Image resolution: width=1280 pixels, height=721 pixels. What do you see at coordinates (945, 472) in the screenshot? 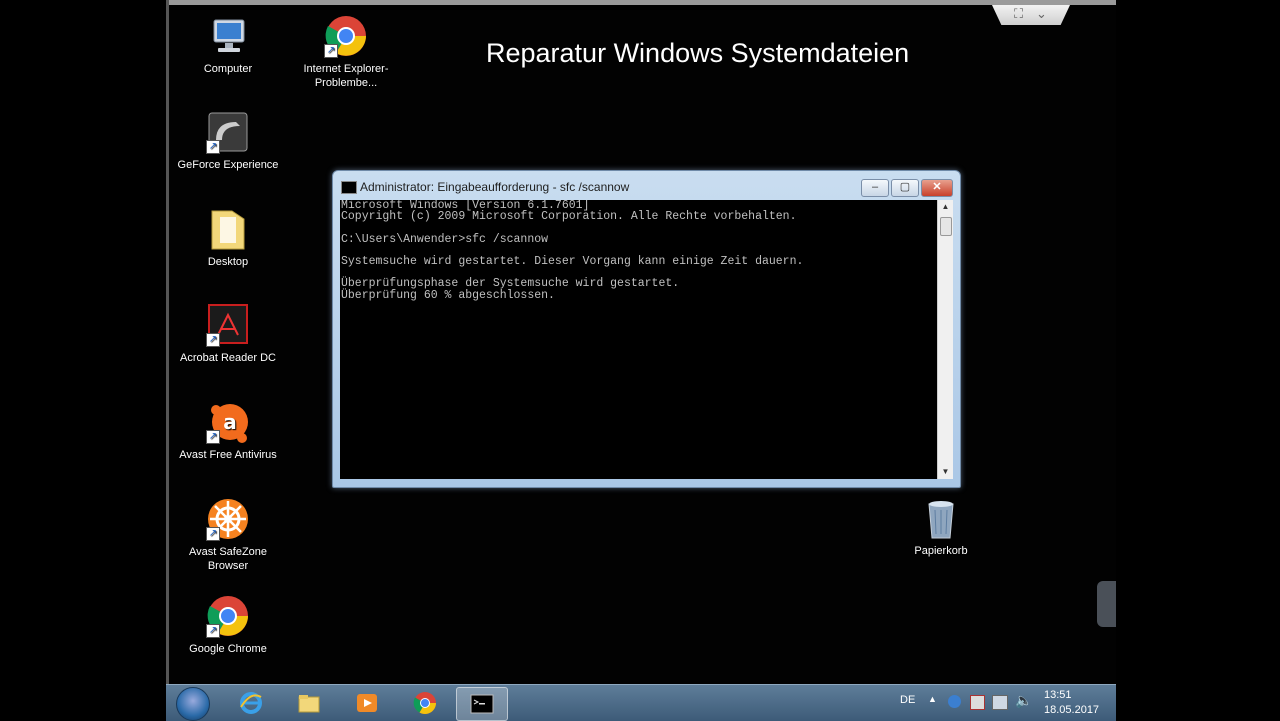
I see `scroll-down-icon: ▼` at bounding box center [945, 472].